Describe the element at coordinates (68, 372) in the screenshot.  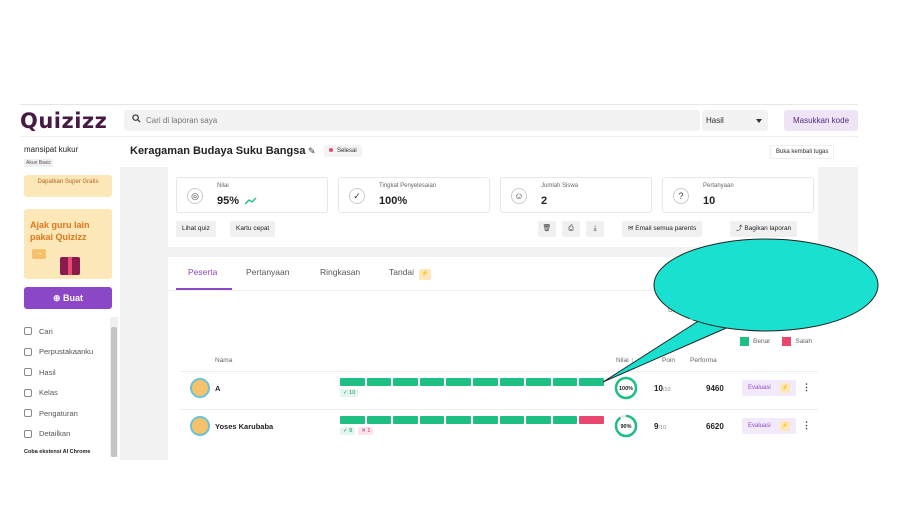
I see `sidebar-item-results: Hasil` at that location.